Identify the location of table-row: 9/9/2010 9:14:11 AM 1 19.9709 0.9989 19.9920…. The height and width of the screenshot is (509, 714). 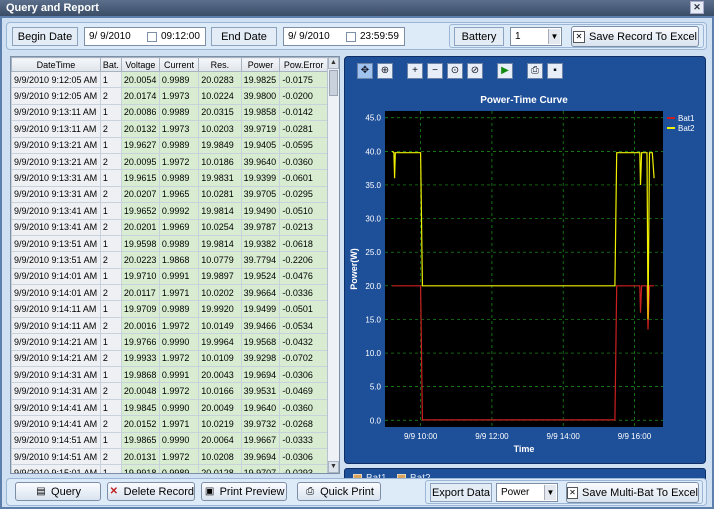
(169, 309).